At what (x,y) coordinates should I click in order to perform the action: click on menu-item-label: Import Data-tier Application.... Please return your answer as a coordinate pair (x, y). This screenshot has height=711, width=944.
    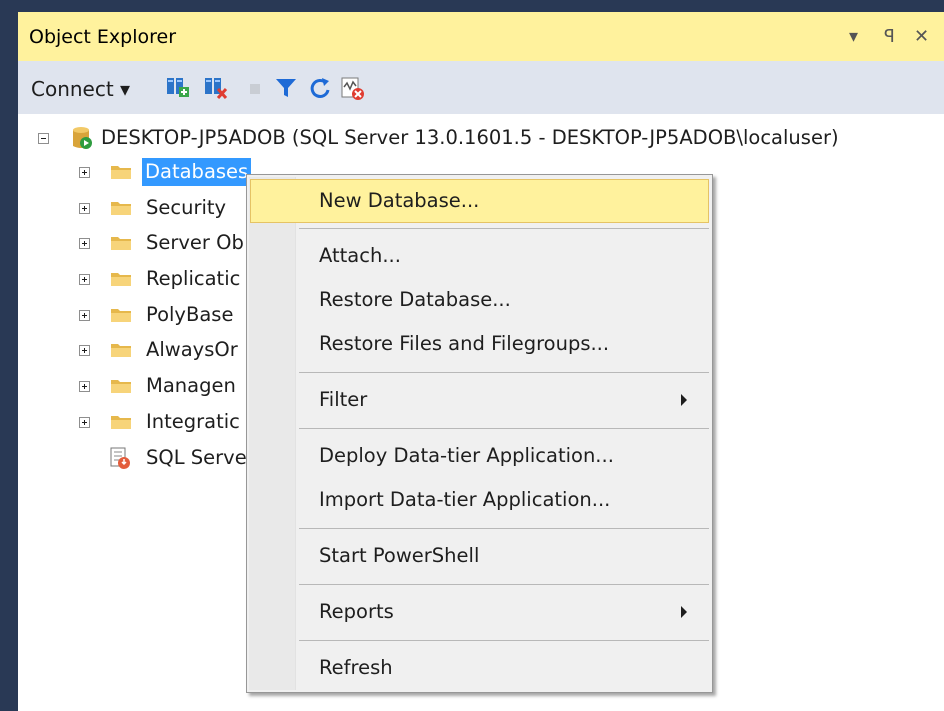
    Looking at the image, I should click on (465, 499).